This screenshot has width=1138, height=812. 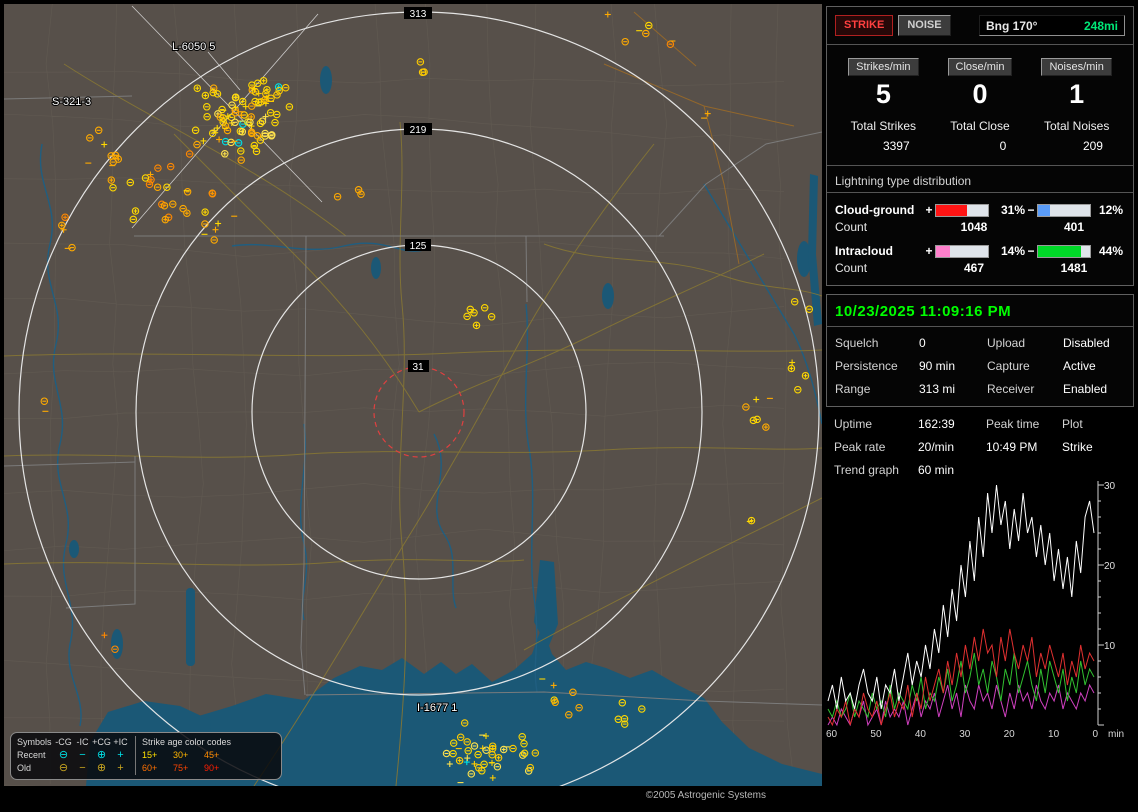 What do you see at coordinates (120, 755) in the screenshot?
I see `ic-plus-recent-icon: +` at bounding box center [120, 755].